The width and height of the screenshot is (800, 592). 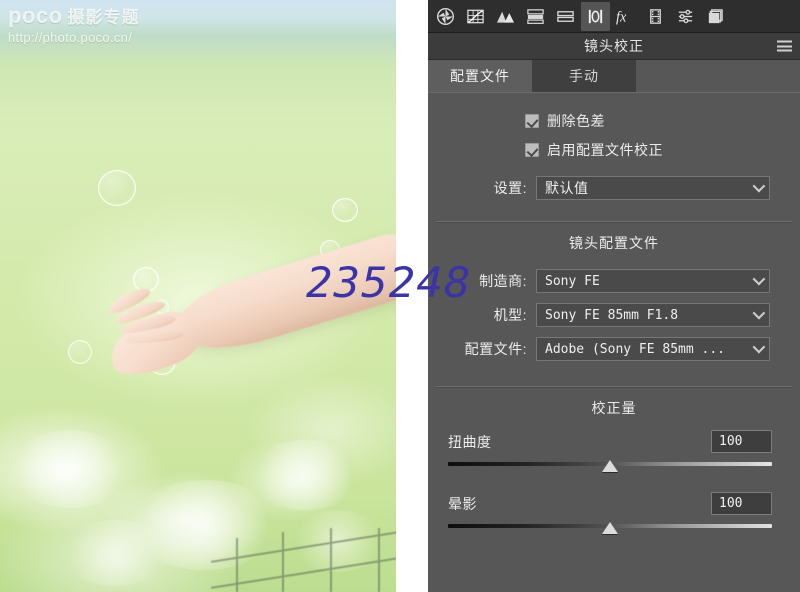 I want to click on slider-track-vignetting, so click(x=610, y=529).